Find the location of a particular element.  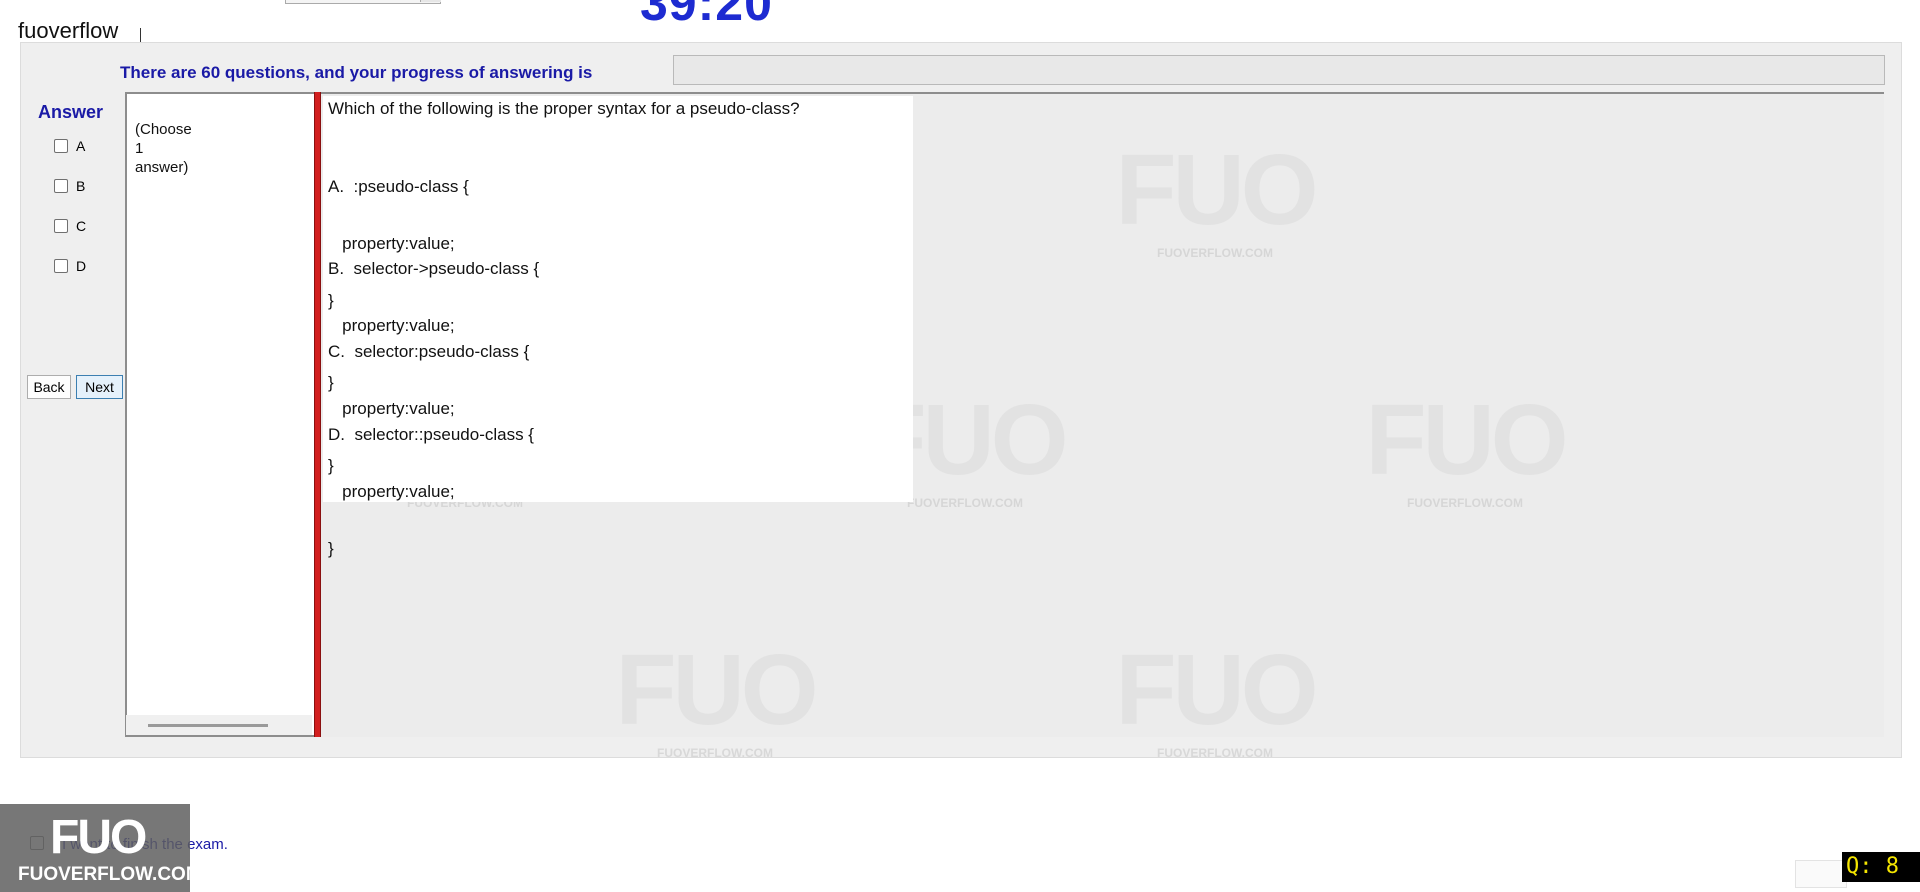

top-input-dropdown-button is located at coordinates (430, 1).